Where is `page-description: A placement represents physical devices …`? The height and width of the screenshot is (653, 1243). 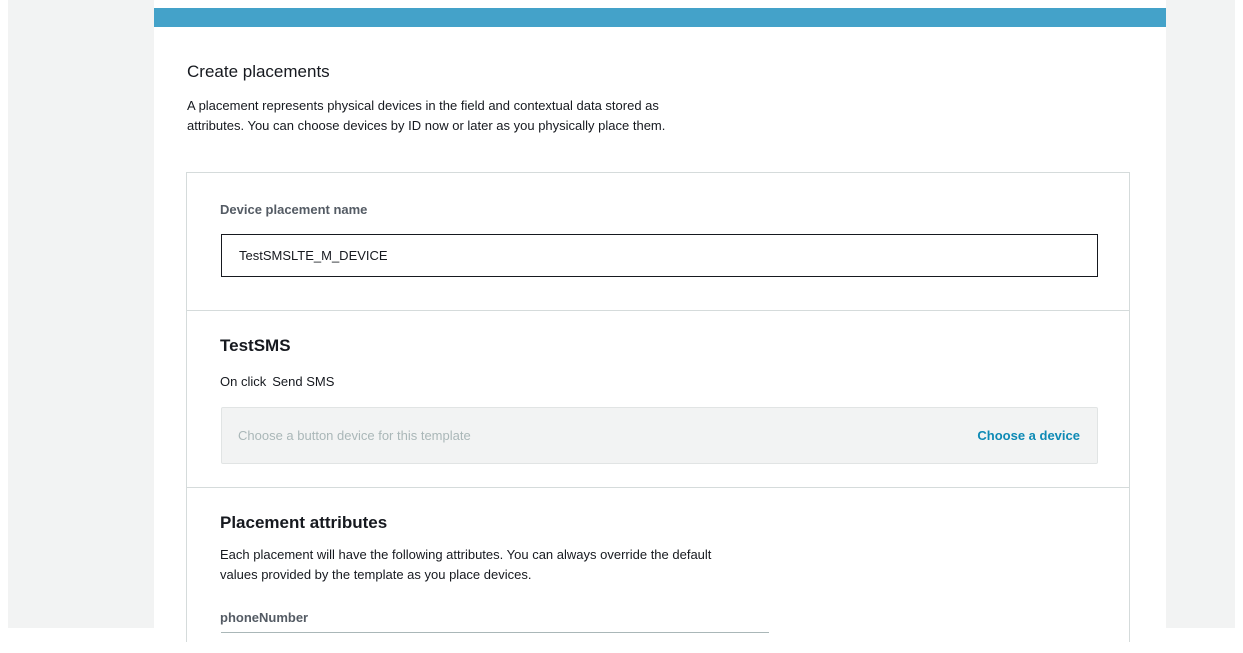 page-description: A placement represents physical devices … is located at coordinates (497, 116).